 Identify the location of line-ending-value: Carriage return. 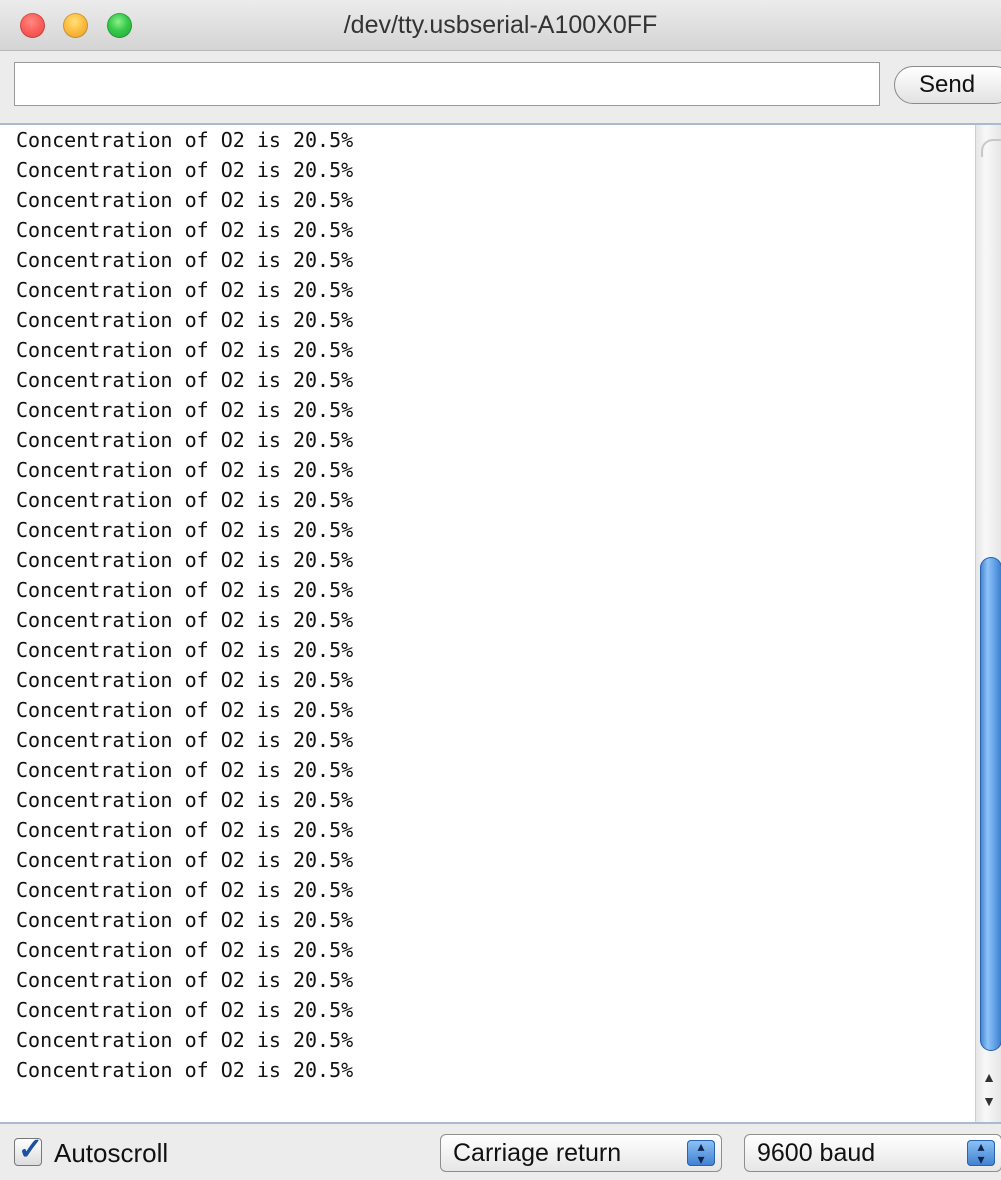
(537, 1153).